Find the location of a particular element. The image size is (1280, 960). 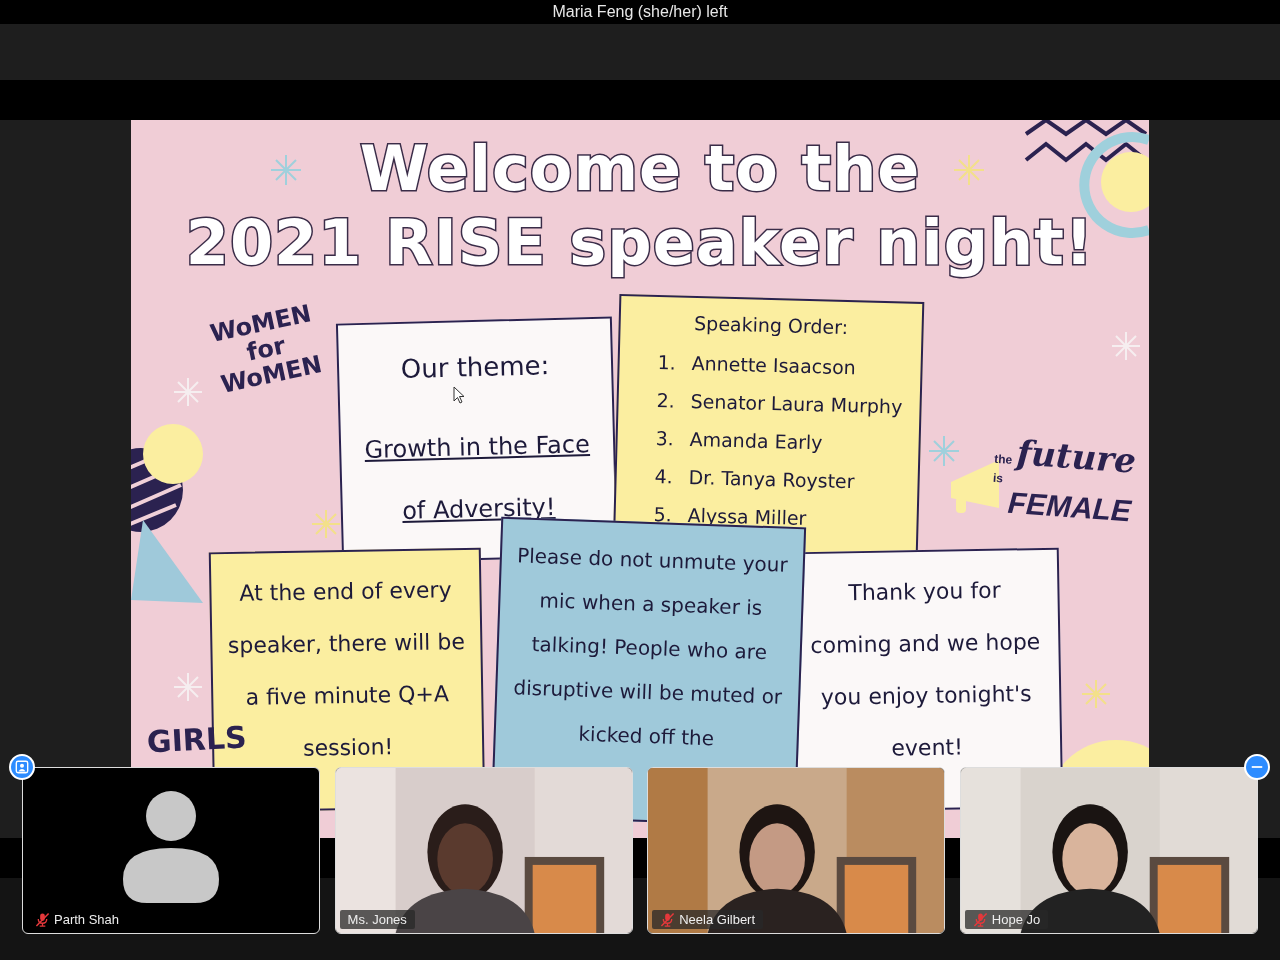

participant-name: Neela Gilbert is located at coordinates (717, 919).